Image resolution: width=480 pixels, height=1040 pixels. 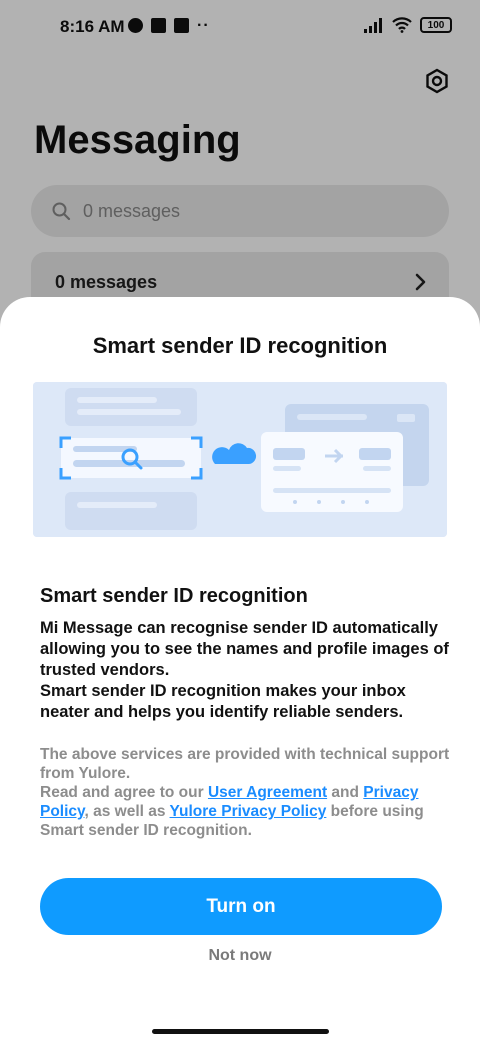 I want to click on not-now-button: Not now, so click(x=240, y=956).